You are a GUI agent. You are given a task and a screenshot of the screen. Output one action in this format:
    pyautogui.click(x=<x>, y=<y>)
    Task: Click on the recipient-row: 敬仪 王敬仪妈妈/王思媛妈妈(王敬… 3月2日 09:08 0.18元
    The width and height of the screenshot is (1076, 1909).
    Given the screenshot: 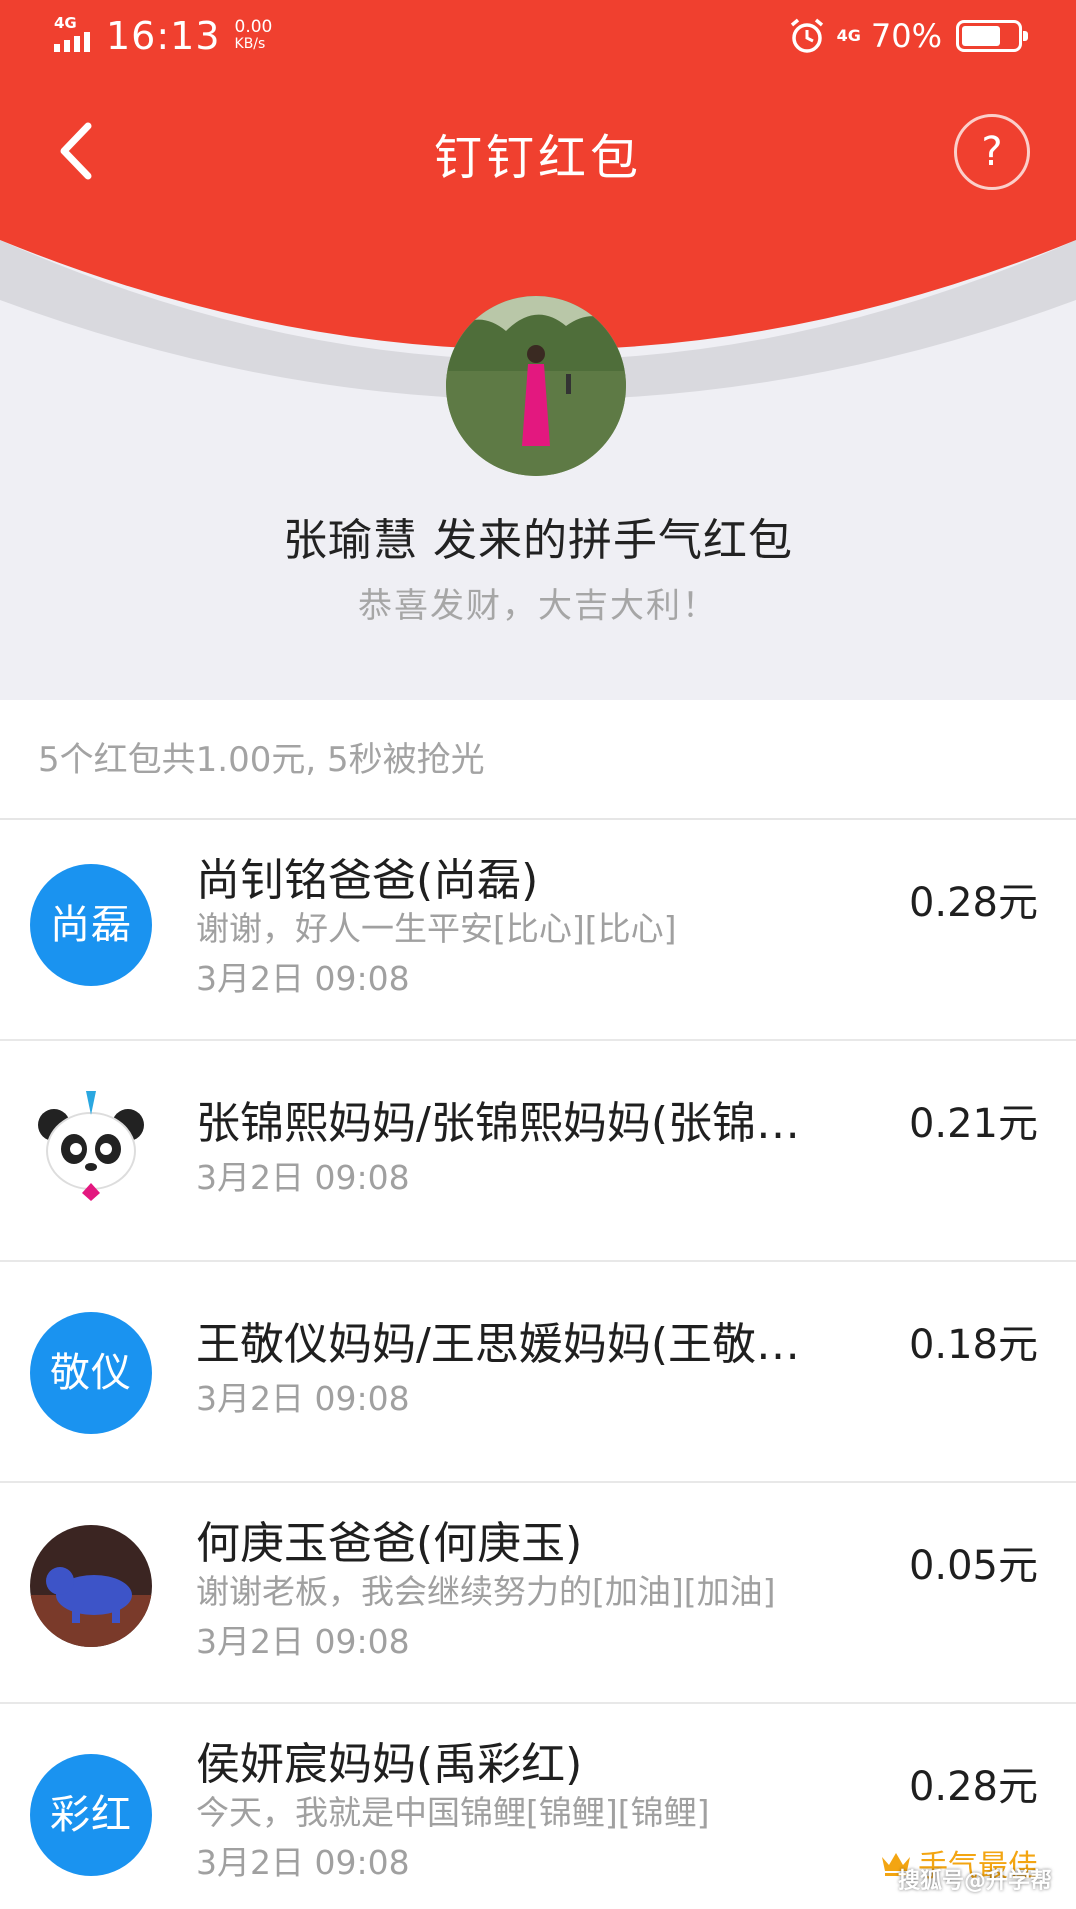 What is the action you would take?
    pyautogui.click(x=538, y=1372)
    